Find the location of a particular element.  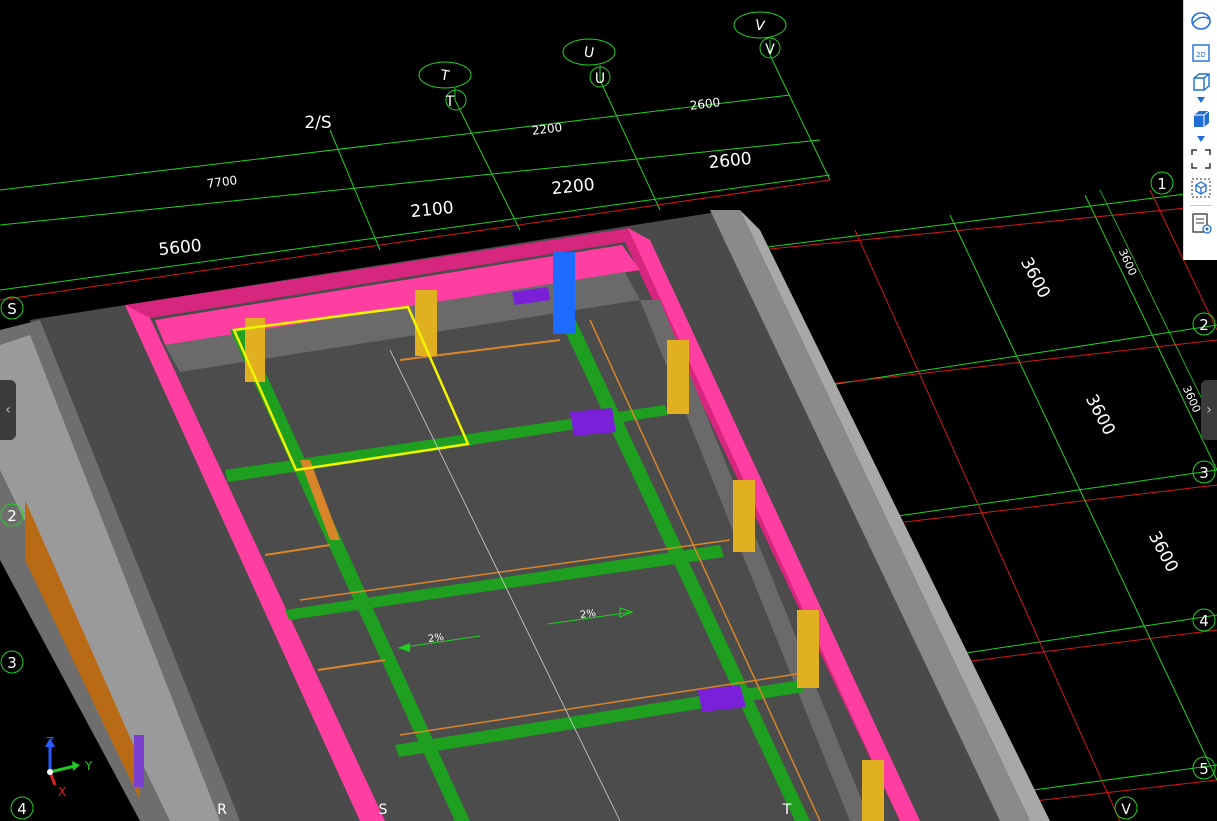

left-panel-toggle: ‹ is located at coordinates (8, 410).